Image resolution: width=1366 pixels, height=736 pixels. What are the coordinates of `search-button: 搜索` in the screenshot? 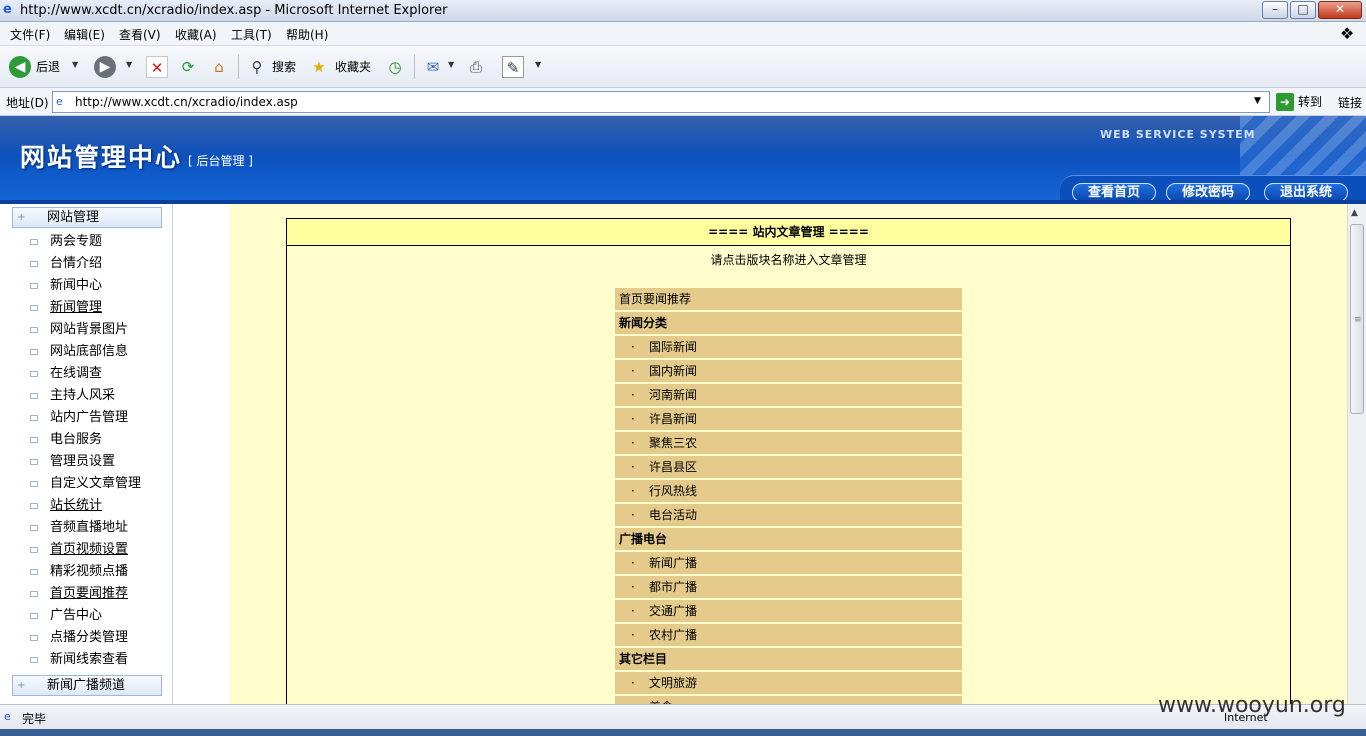 It's located at (284, 67).